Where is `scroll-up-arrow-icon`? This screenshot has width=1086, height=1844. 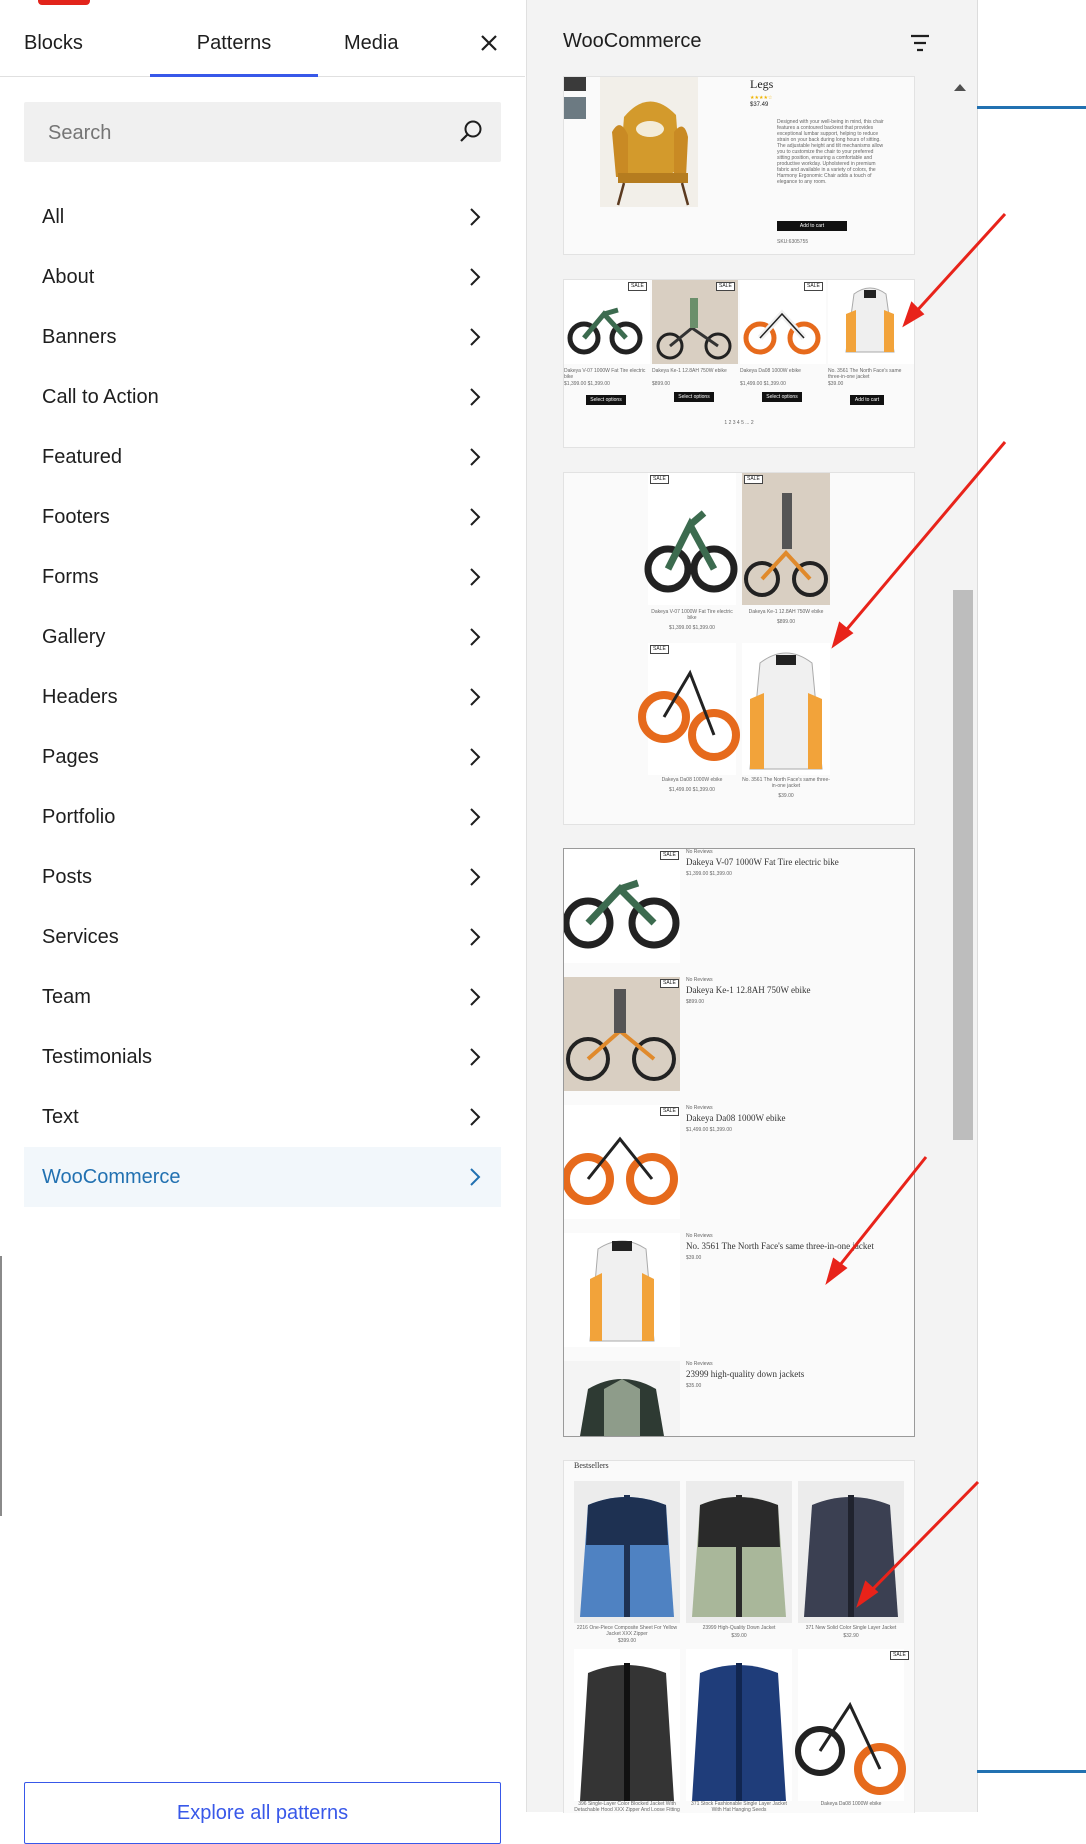
scroll-up-arrow-icon is located at coordinates (960, 87).